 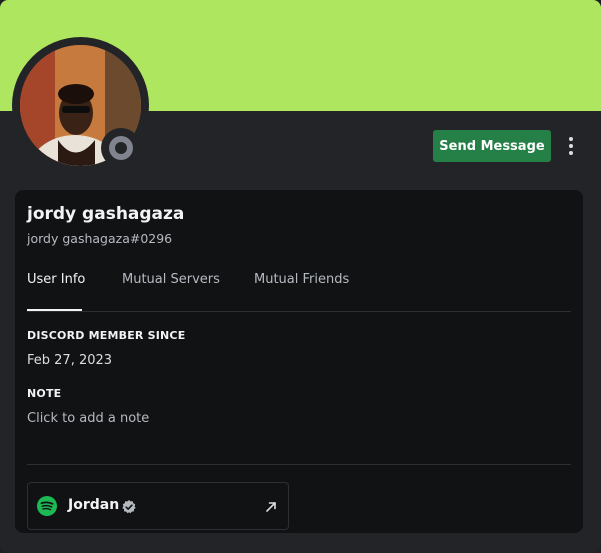 What do you see at coordinates (106, 335) in the screenshot?
I see `member-since-label: DISCORD MEMBER SINCE` at bounding box center [106, 335].